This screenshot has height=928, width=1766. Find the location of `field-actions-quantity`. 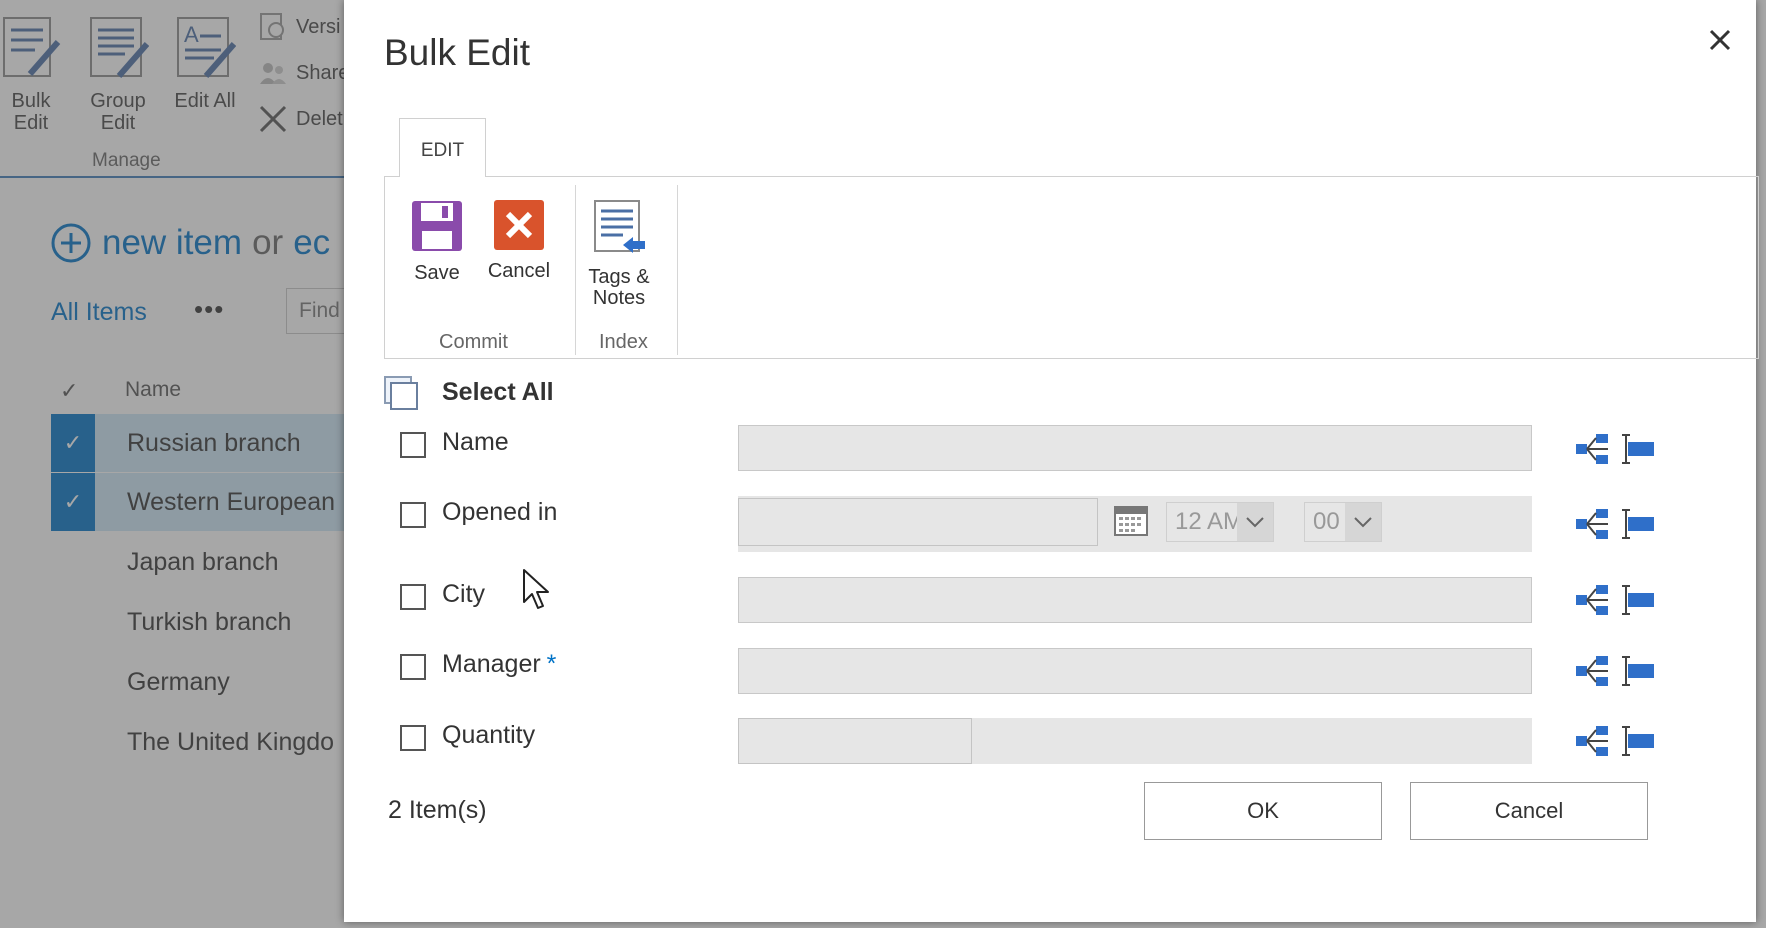

field-actions-quantity is located at coordinates (1615, 741).